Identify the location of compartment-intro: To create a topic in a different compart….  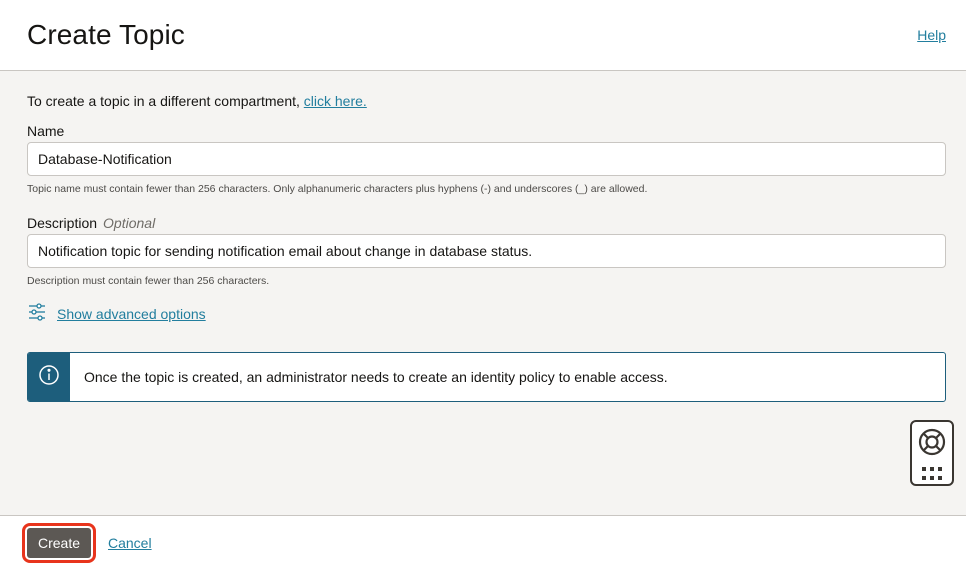
(197, 101).